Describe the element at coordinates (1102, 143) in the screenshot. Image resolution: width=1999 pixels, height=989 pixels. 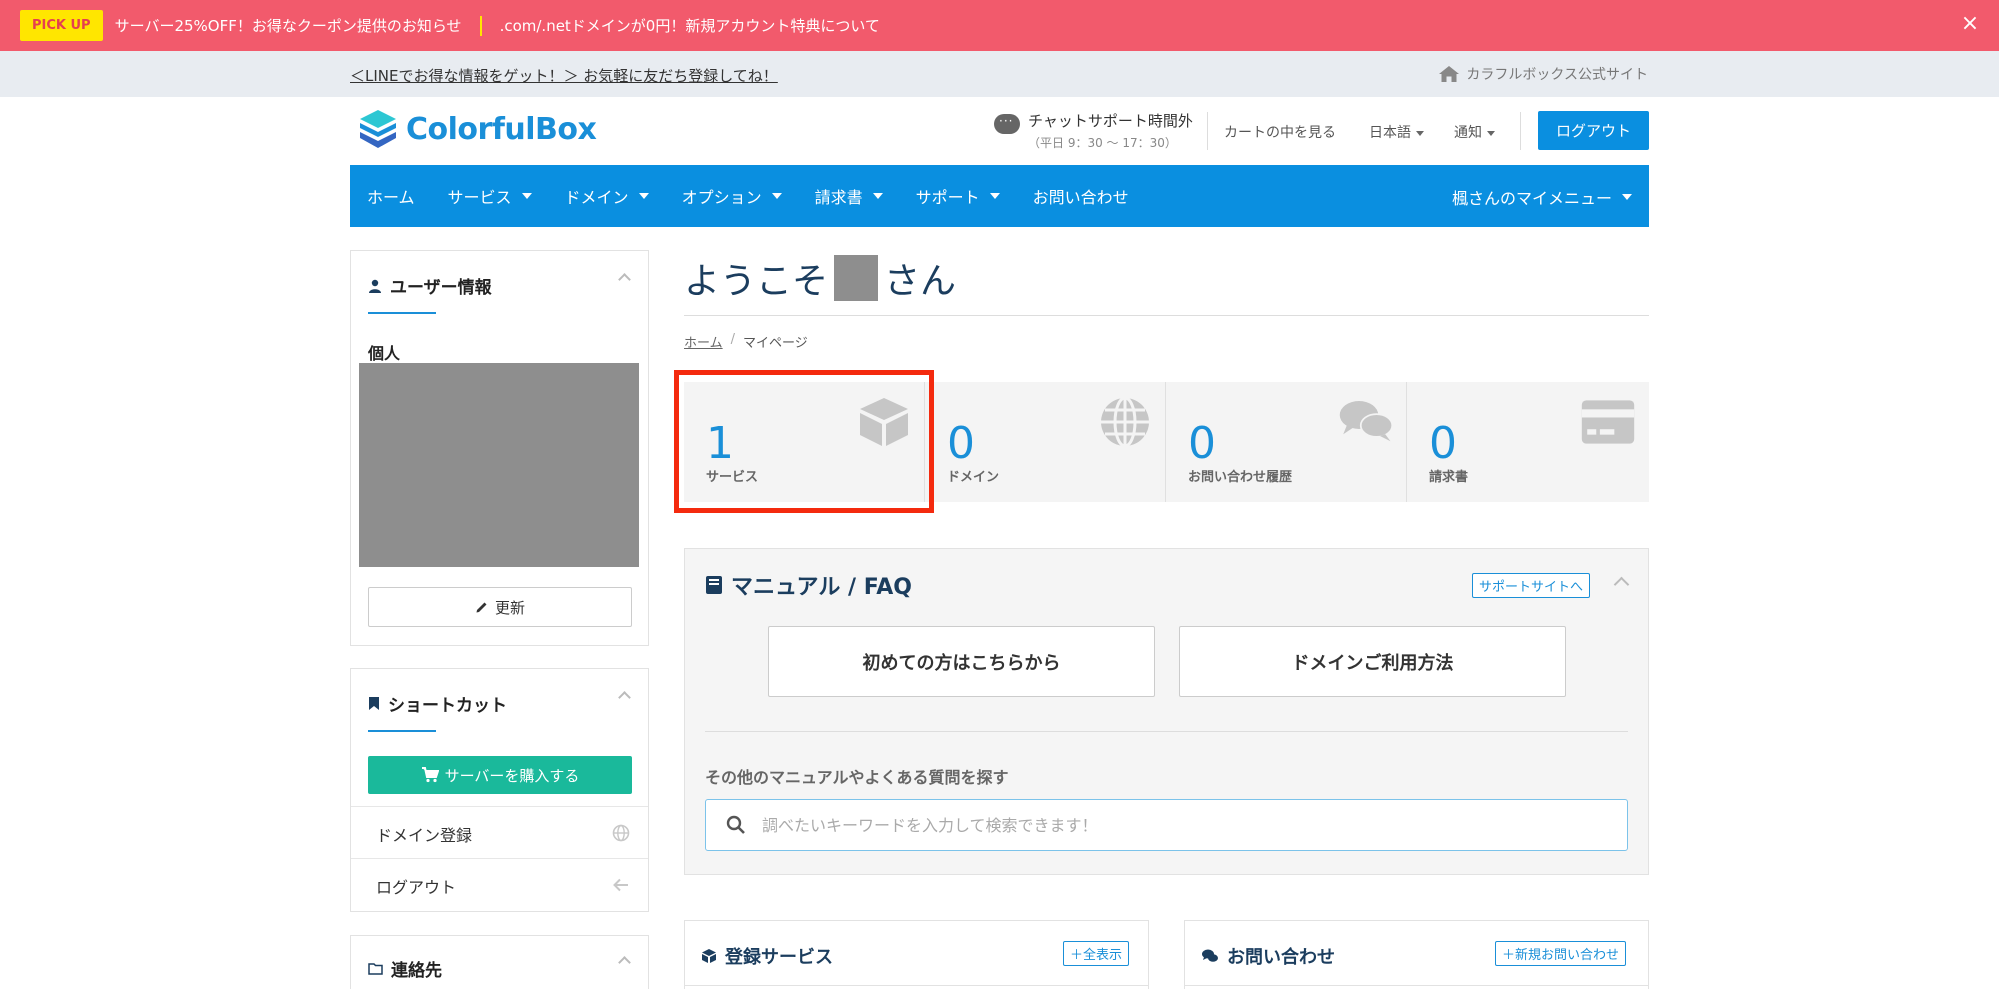
I see `chat-support-hours: （平日 9：30 〜 17：30）` at that location.